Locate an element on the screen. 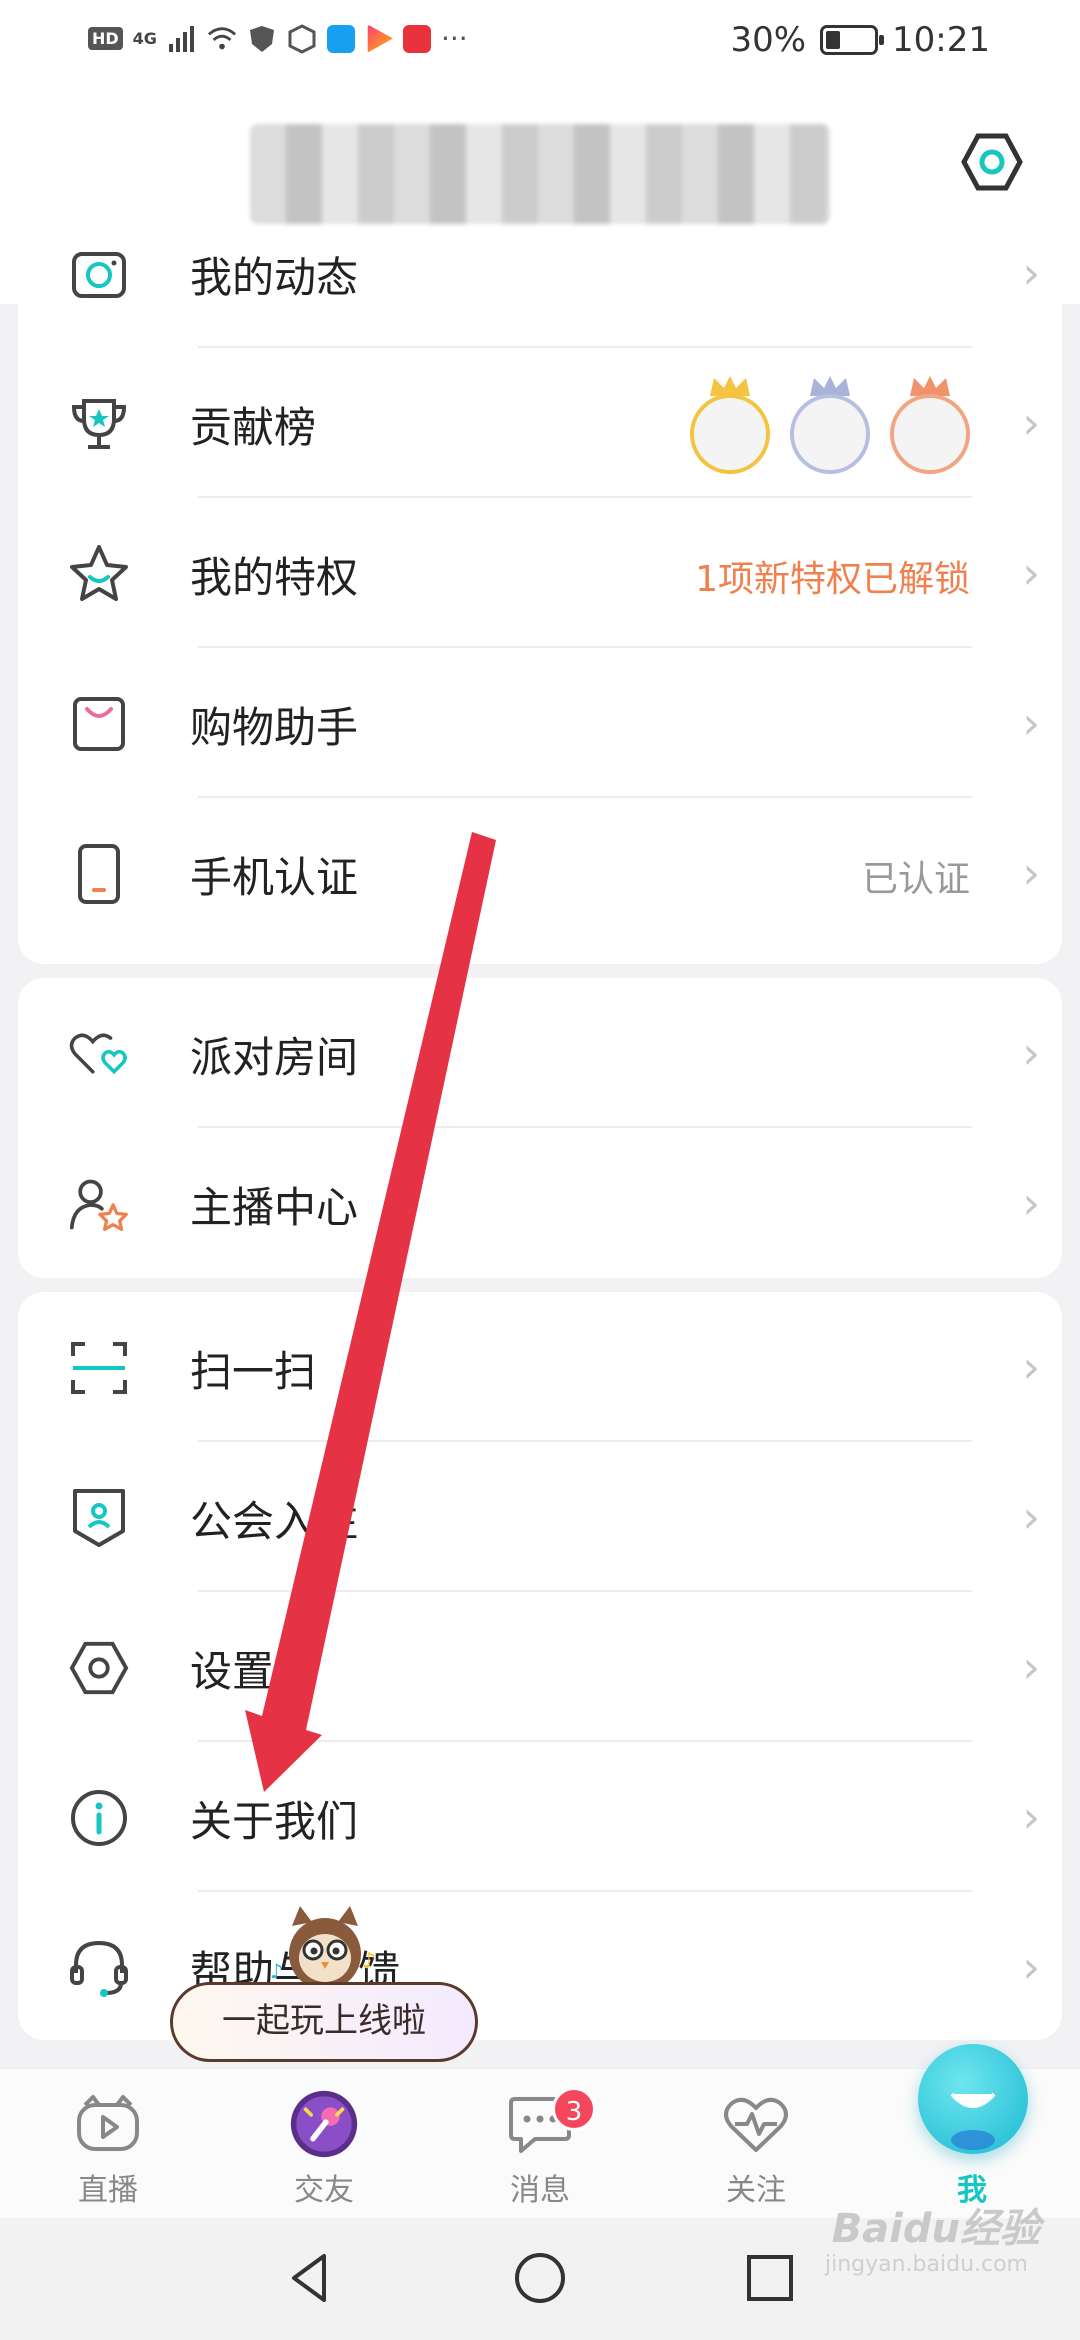  menu-label: 扫一扫 is located at coordinates (253, 1371).